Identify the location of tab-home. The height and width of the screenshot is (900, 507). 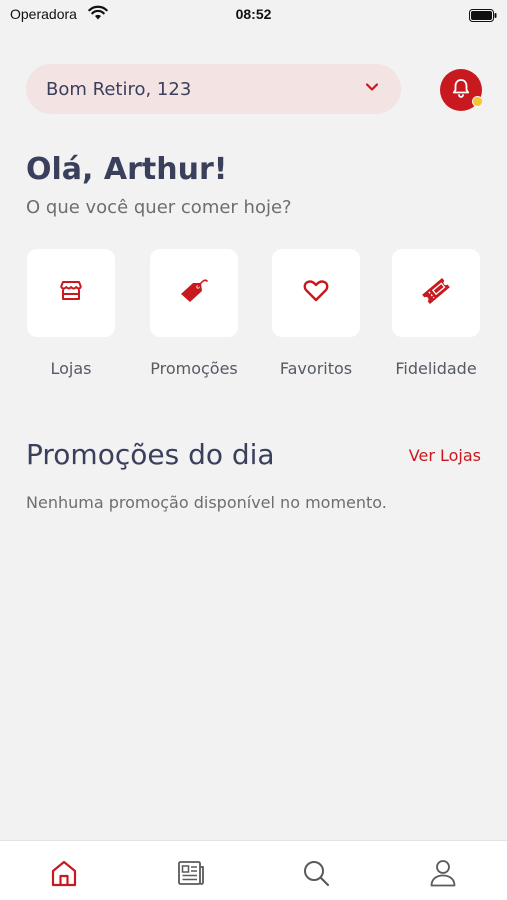
(64, 875).